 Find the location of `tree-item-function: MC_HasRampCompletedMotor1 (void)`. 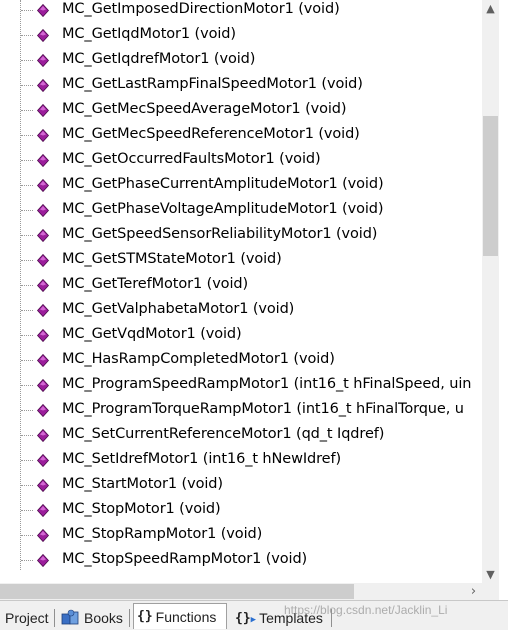

tree-item-function: MC_HasRampCompletedMotor1 (void) is located at coordinates (241, 360).